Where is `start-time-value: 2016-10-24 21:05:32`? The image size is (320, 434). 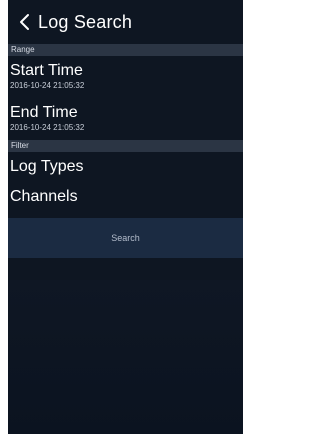 start-time-value: 2016-10-24 21:05:32 is located at coordinates (47, 85).